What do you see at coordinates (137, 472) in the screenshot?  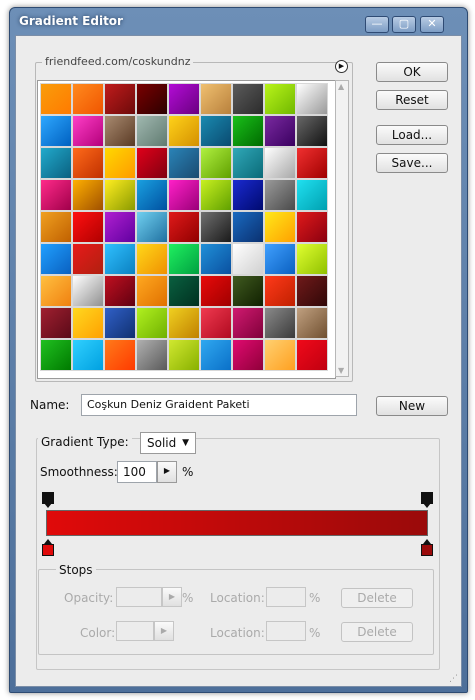 I see `smoothness-input: 100` at bounding box center [137, 472].